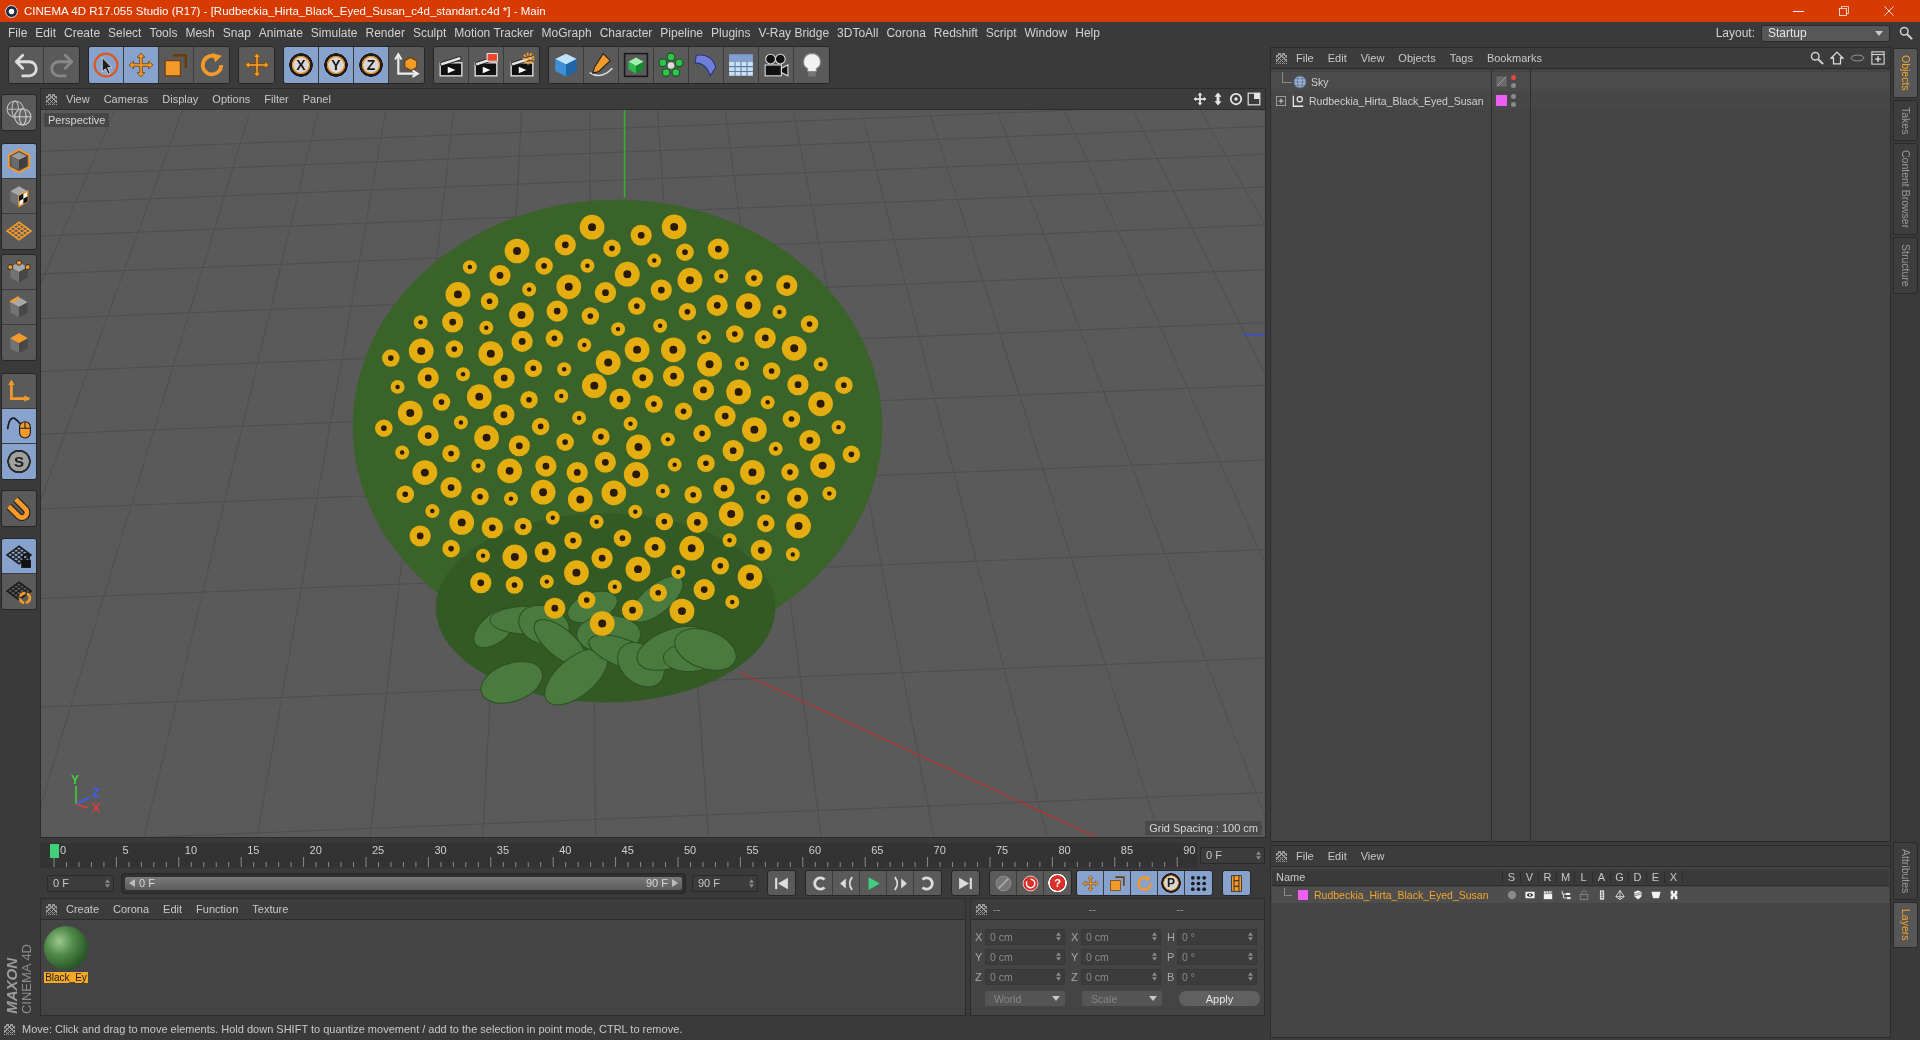  I want to click on left-arrow-icon, so click(132, 883).